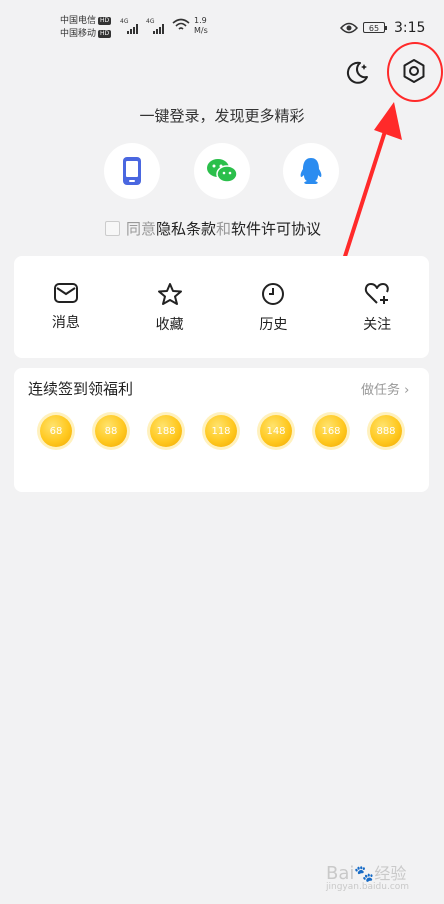 This screenshot has width=444, height=904. I want to click on quick-action-label: 关注, so click(377, 325).